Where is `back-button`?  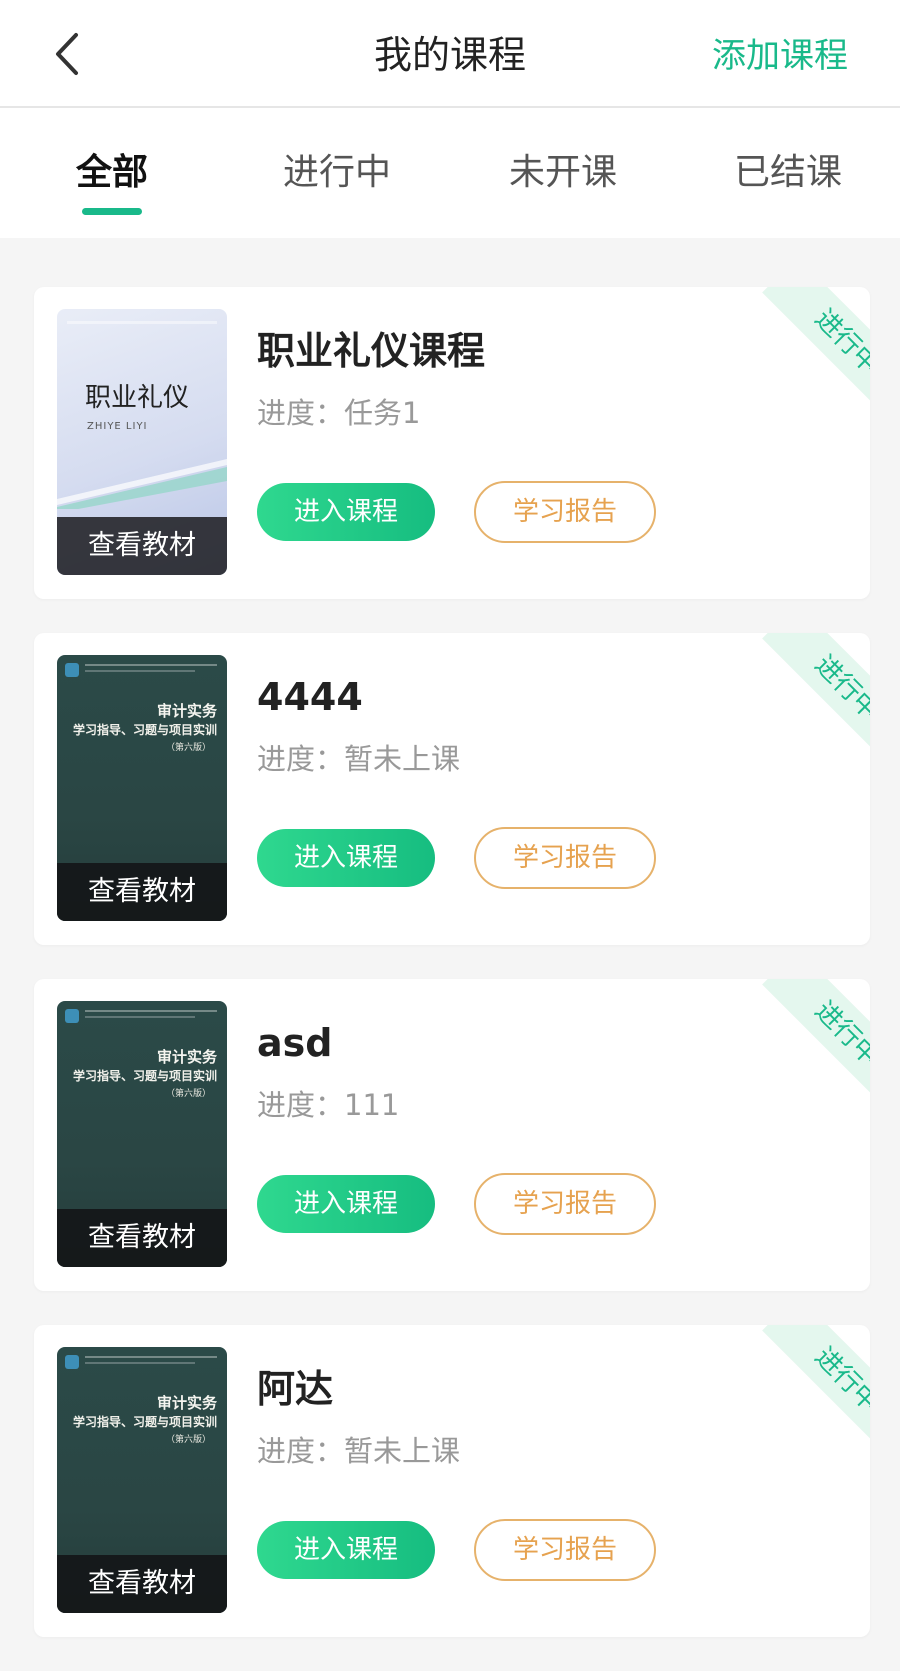
back-button is located at coordinates (67, 54).